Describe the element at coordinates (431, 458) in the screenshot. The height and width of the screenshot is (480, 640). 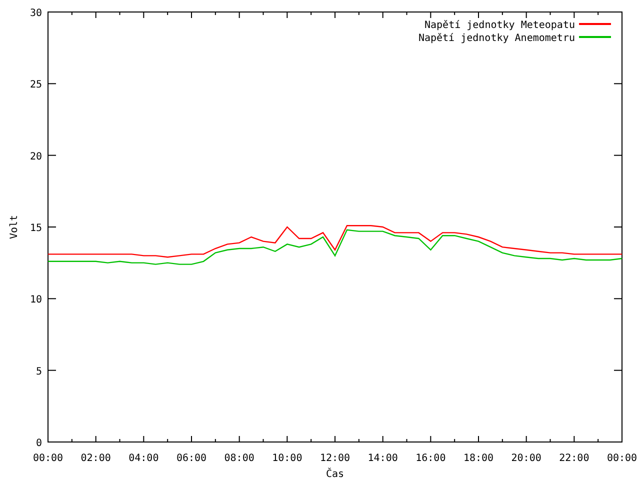
I see `x-tick-label: 16:00` at that location.